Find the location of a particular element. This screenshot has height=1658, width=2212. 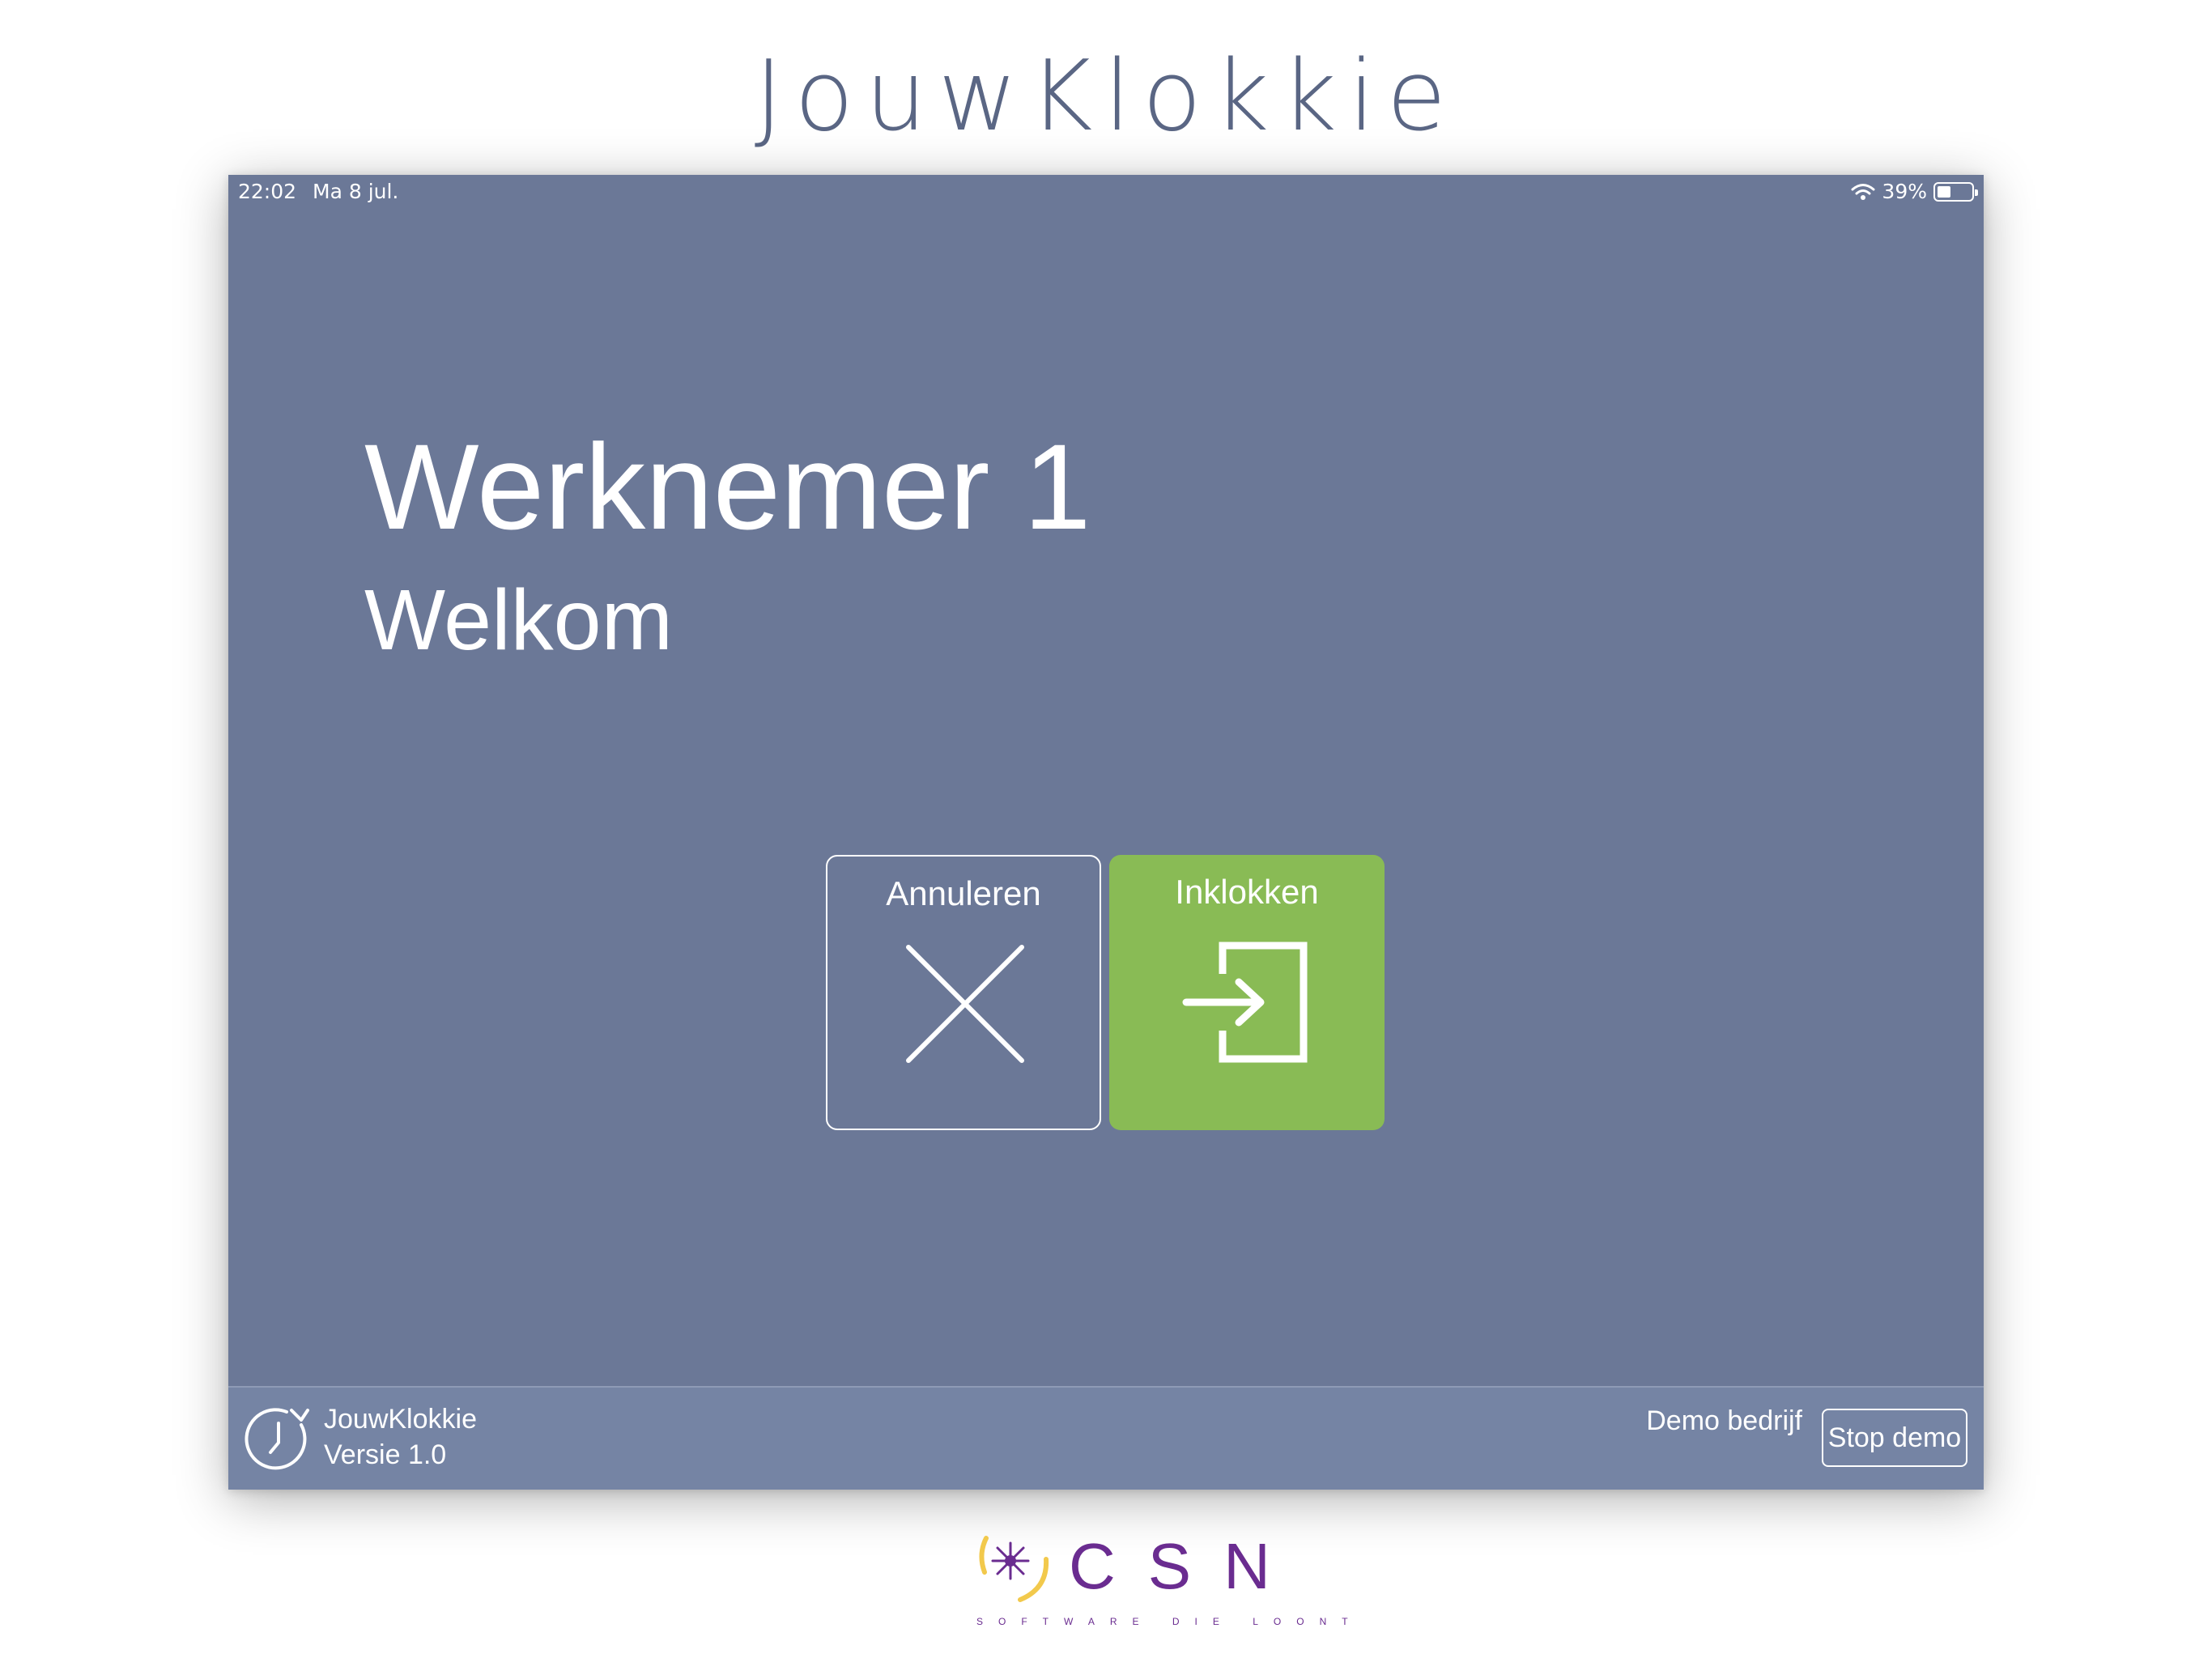

login-arrow-icon is located at coordinates (1245, 1002).